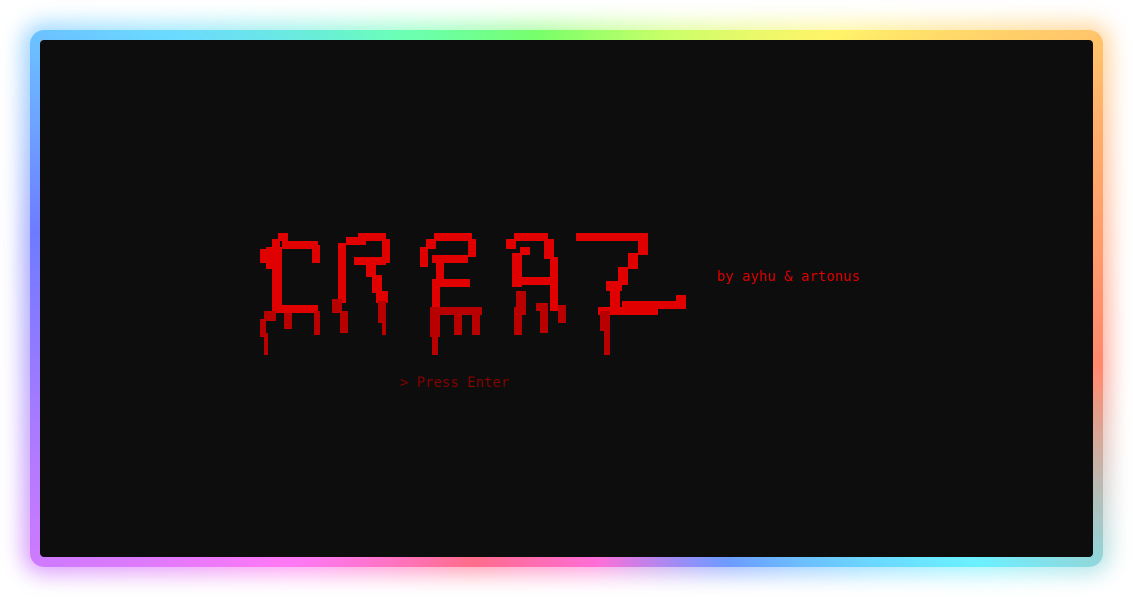 This screenshot has width=1133, height=597. Describe the element at coordinates (789, 277) in the screenshot. I see `credits-text: by ayhu & artonus` at that location.